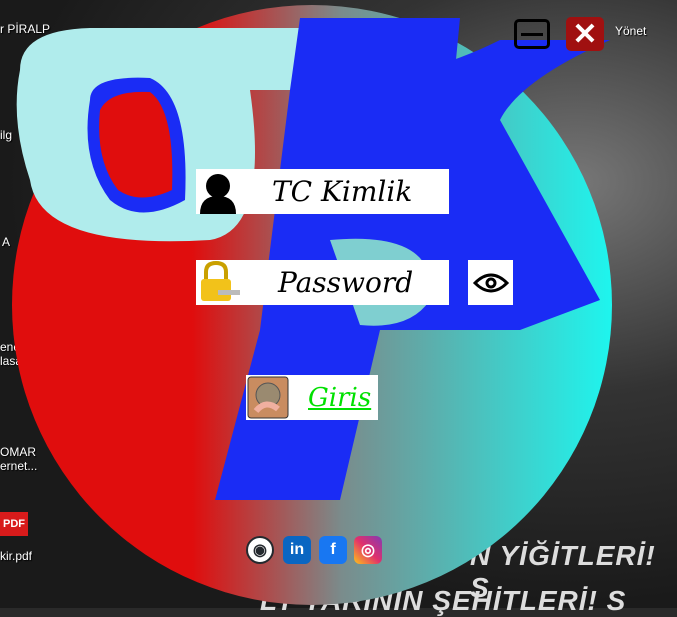 The image size is (677, 617). I want to click on login-button: Giris, so click(312, 397).